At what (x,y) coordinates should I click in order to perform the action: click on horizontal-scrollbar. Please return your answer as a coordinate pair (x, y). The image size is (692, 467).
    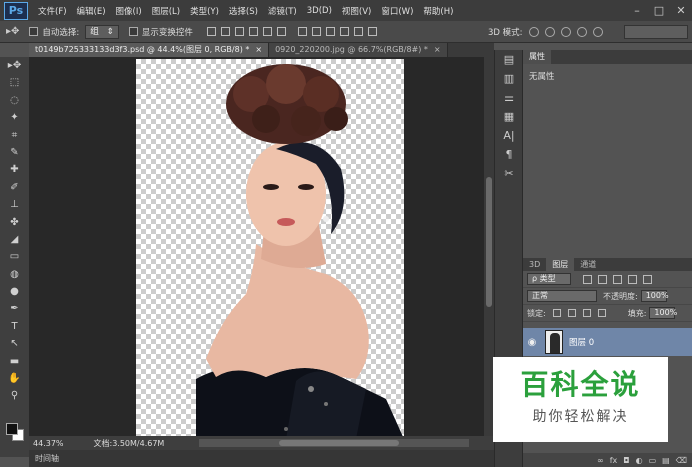
    Looking at the image, I should click on (334, 443).